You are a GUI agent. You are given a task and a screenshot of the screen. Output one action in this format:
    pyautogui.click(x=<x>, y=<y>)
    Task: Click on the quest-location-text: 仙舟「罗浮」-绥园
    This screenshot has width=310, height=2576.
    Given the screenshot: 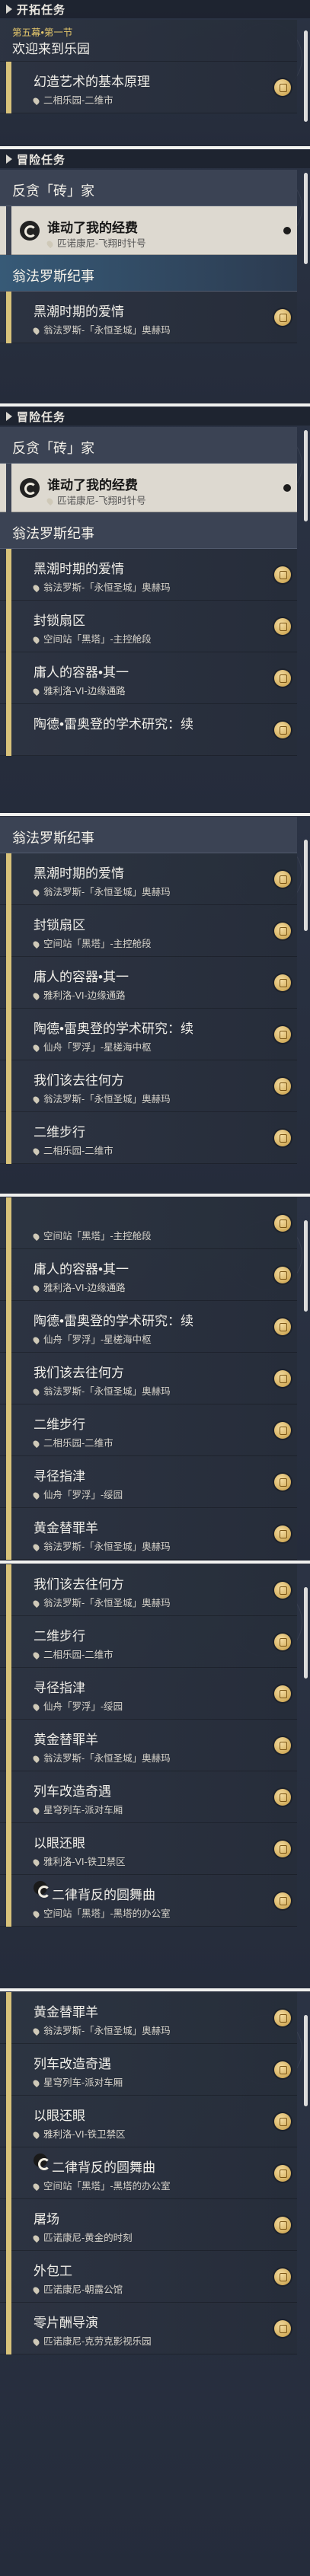 What is the action you would take?
    pyautogui.click(x=83, y=1495)
    